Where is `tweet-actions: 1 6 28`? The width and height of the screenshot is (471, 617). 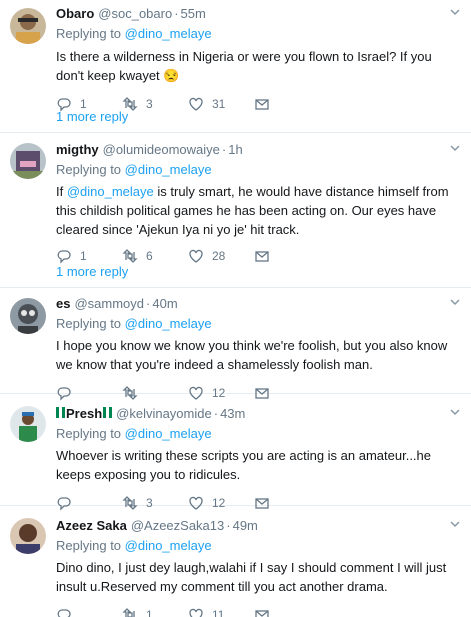 tweet-actions: 1 6 28 is located at coordinates (256, 256).